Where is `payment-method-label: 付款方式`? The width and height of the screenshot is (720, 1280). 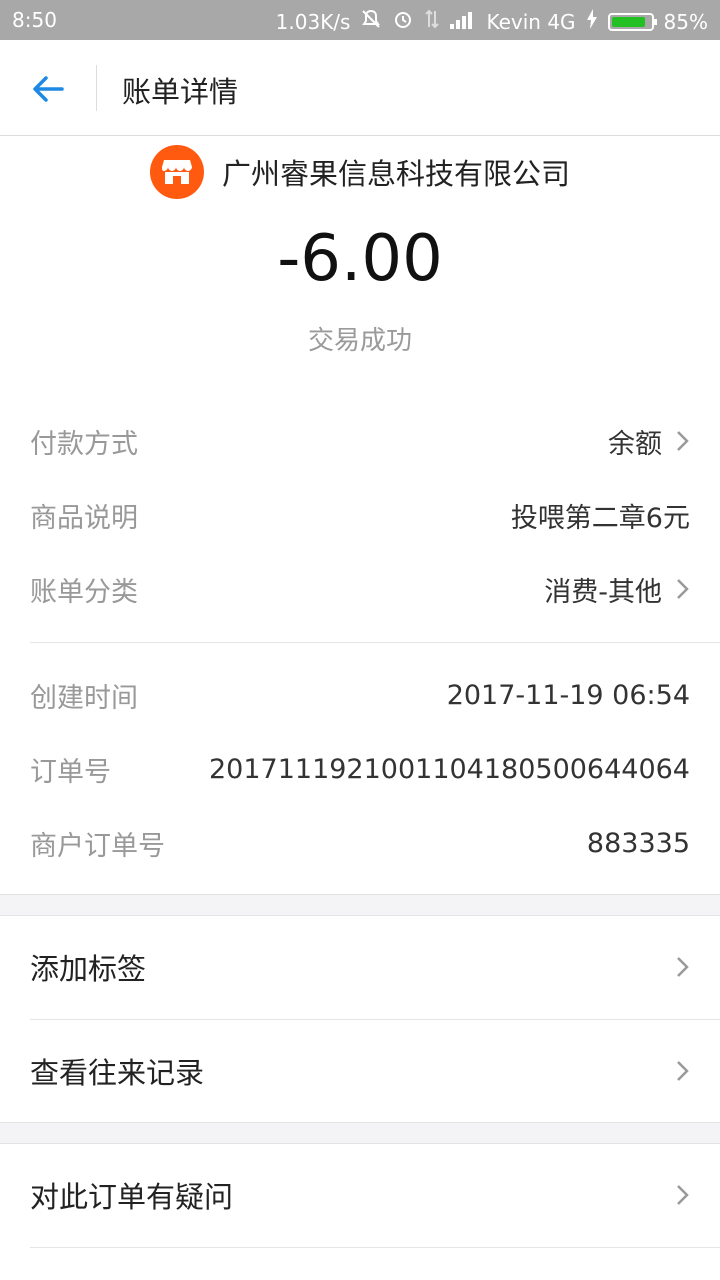 payment-method-label: 付款方式 is located at coordinates (84, 444).